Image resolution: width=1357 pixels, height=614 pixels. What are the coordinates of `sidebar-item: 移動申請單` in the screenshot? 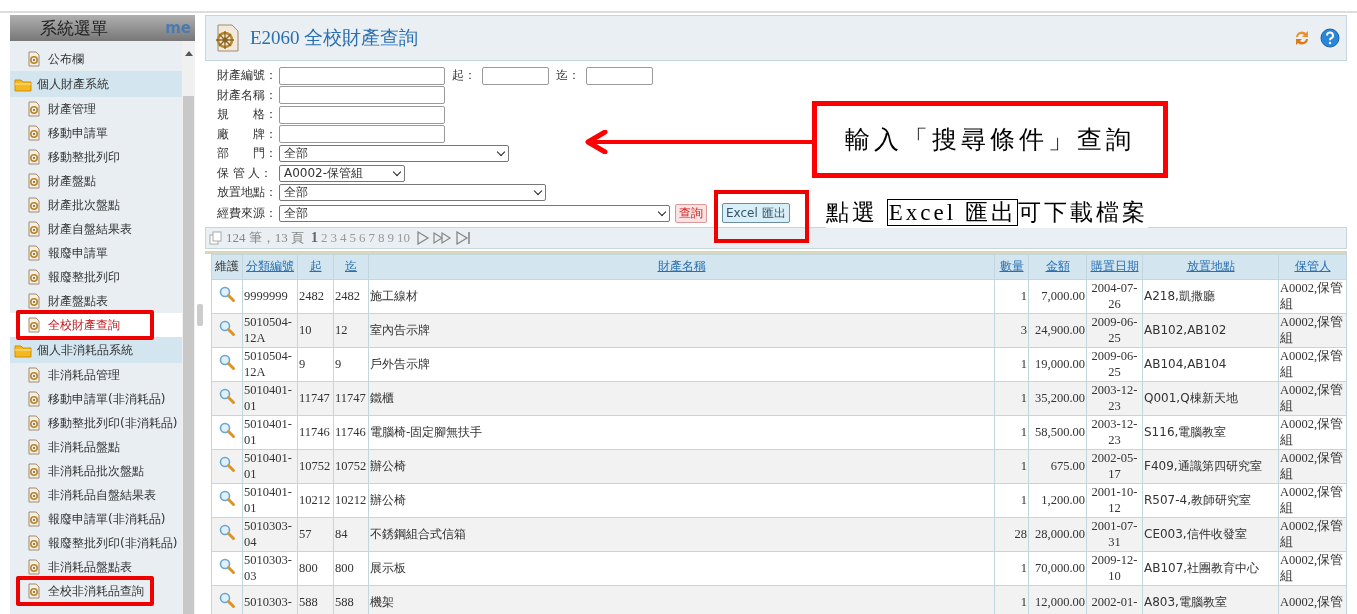 It's located at (96, 133).